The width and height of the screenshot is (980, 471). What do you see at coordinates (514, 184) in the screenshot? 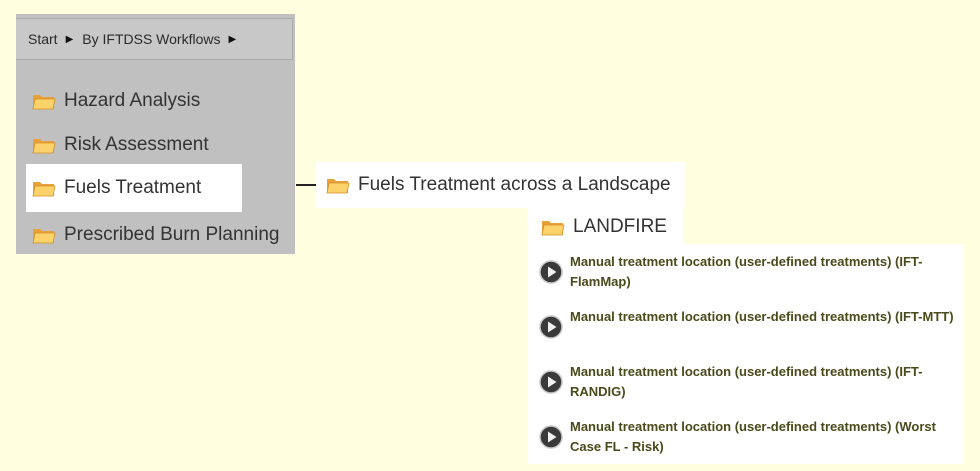
I see `submenu-item-label: Fuels Treatment across a Landscape` at bounding box center [514, 184].